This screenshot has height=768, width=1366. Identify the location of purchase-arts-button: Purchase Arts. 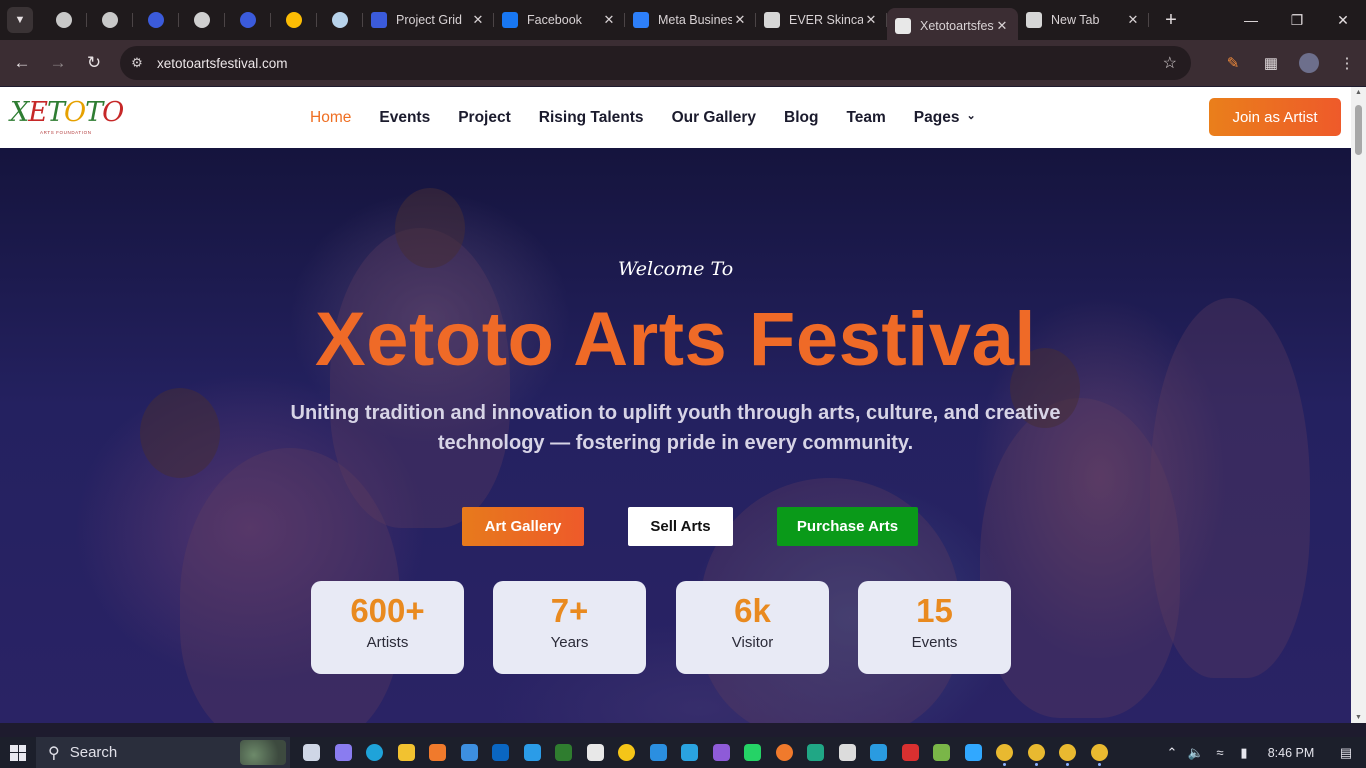
(847, 526).